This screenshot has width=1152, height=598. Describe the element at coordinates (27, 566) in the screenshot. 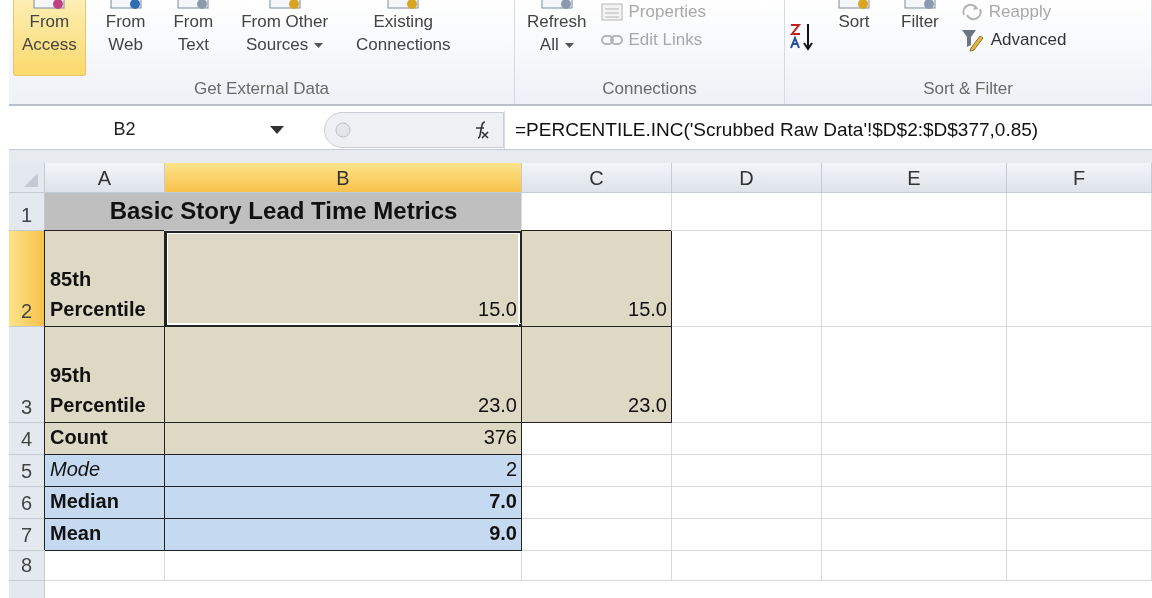

I see `row-header: 8` at that location.